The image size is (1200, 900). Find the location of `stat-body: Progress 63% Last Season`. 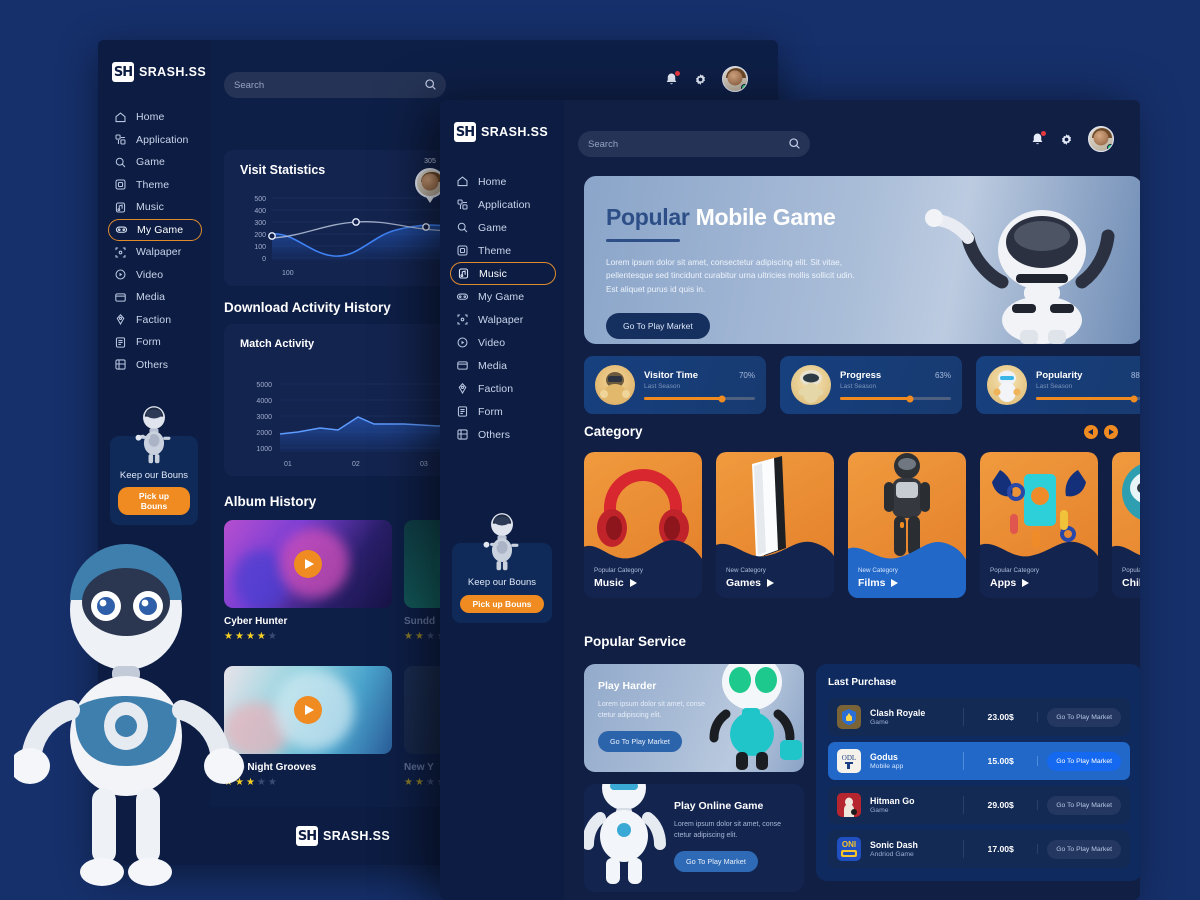

stat-body: Progress 63% Last Season is located at coordinates (895, 386).